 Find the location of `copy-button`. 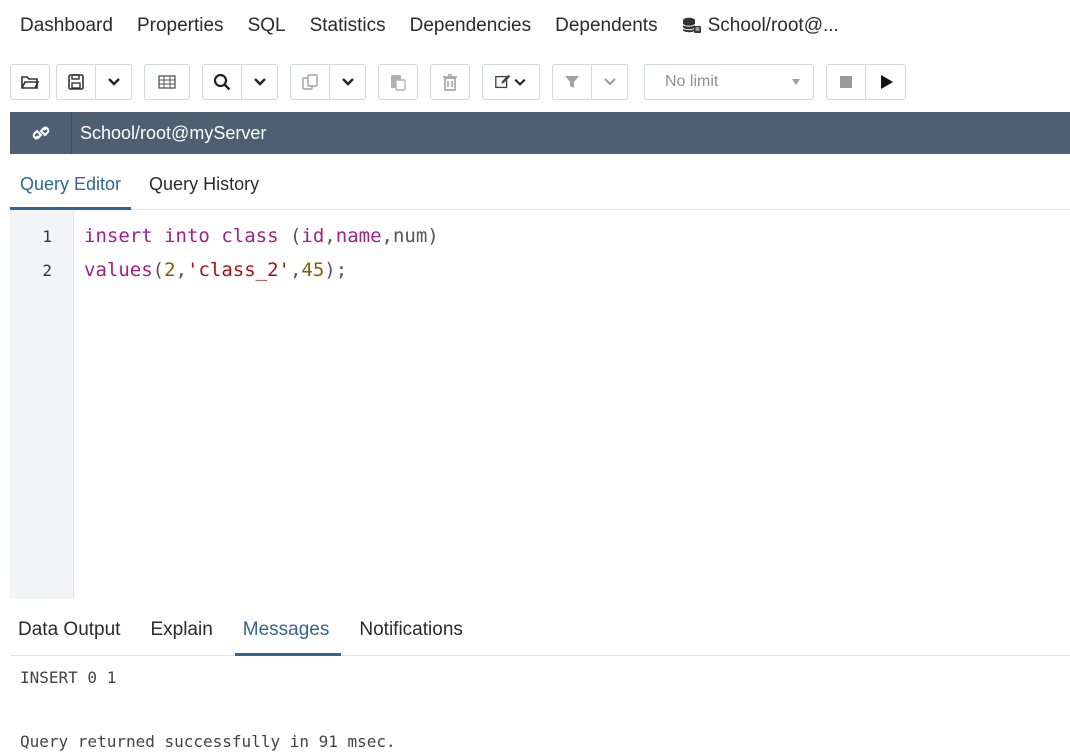

copy-button is located at coordinates (310, 82).